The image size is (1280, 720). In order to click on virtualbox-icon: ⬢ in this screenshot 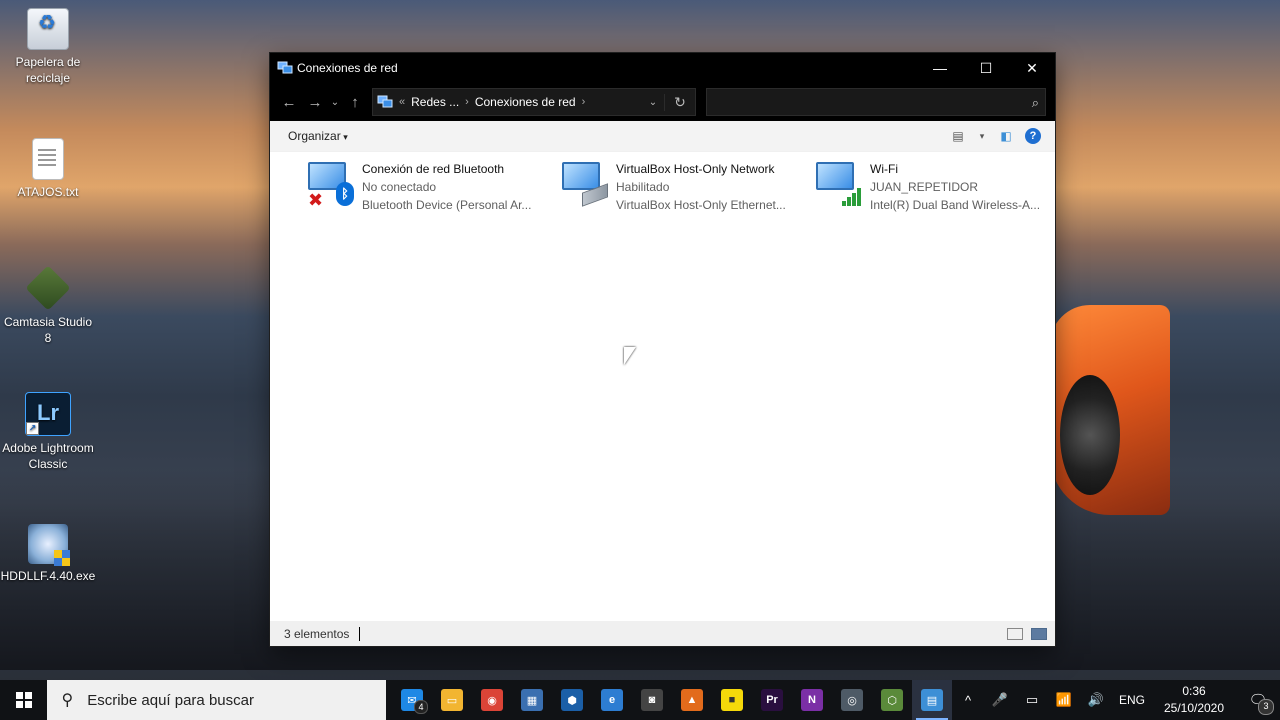, I will do `click(572, 700)`.